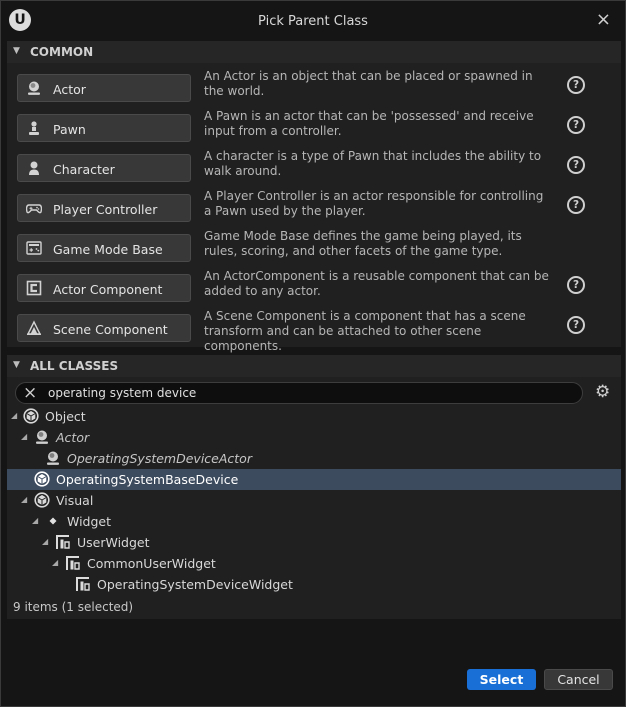  I want to click on game-mode-base-button-label: Game Mode Base, so click(108, 249).